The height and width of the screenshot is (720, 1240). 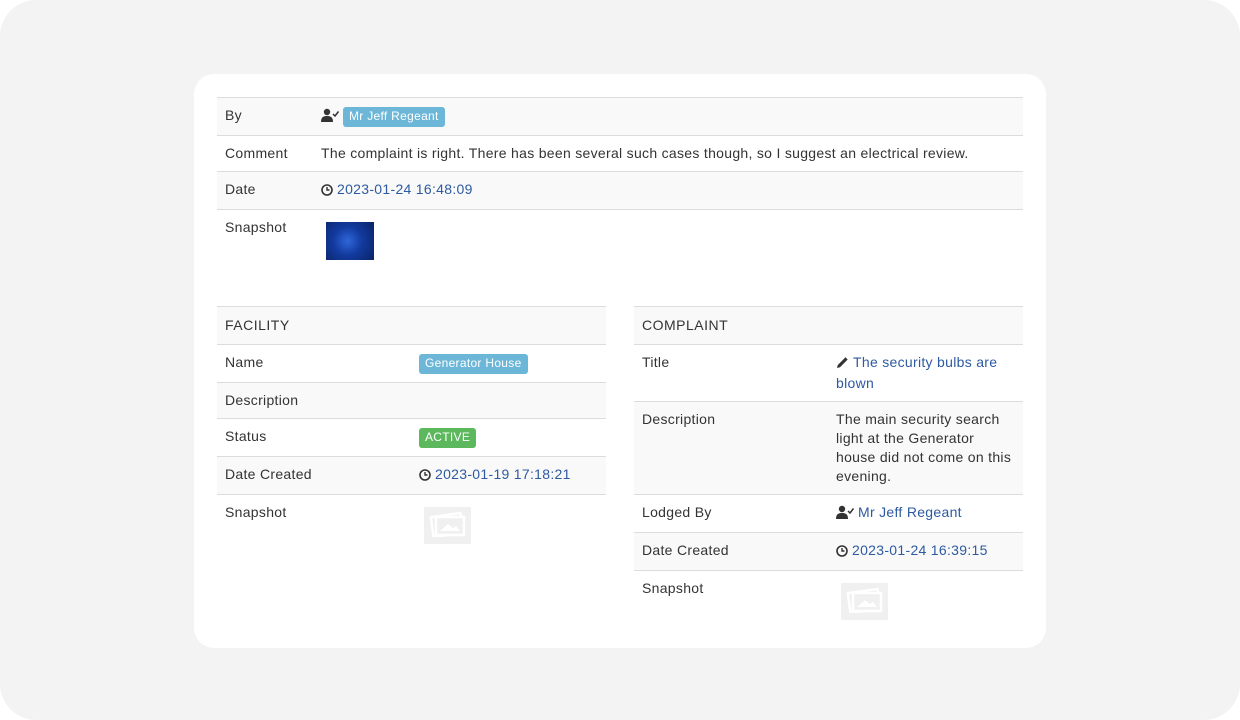 I want to click on complaint-lodged-by-link: Mr Jeff Regeant, so click(x=910, y=512).